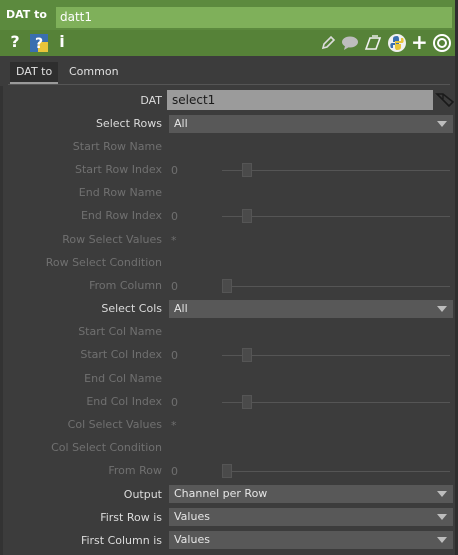  What do you see at coordinates (419, 42) in the screenshot?
I see `add-icon: +` at bounding box center [419, 42].